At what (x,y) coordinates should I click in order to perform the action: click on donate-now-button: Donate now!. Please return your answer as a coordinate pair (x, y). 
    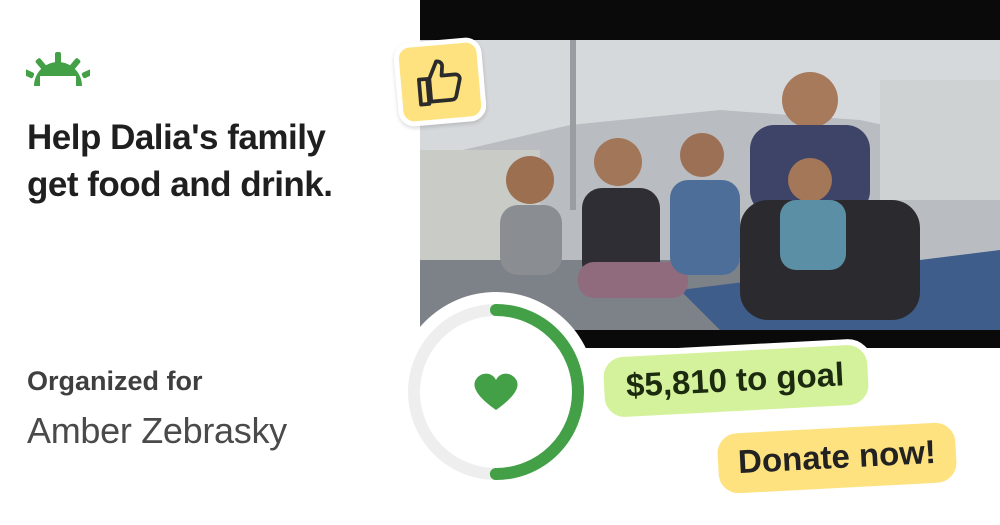
    Looking at the image, I should click on (837, 458).